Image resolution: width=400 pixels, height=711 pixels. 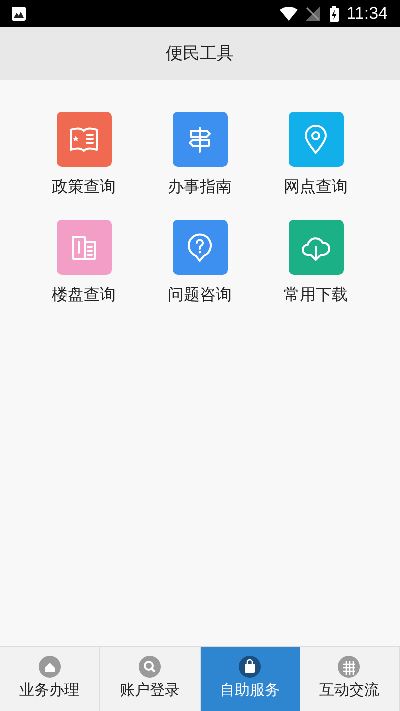 What do you see at coordinates (289, 13) in the screenshot?
I see `wifi-icon` at bounding box center [289, 13].